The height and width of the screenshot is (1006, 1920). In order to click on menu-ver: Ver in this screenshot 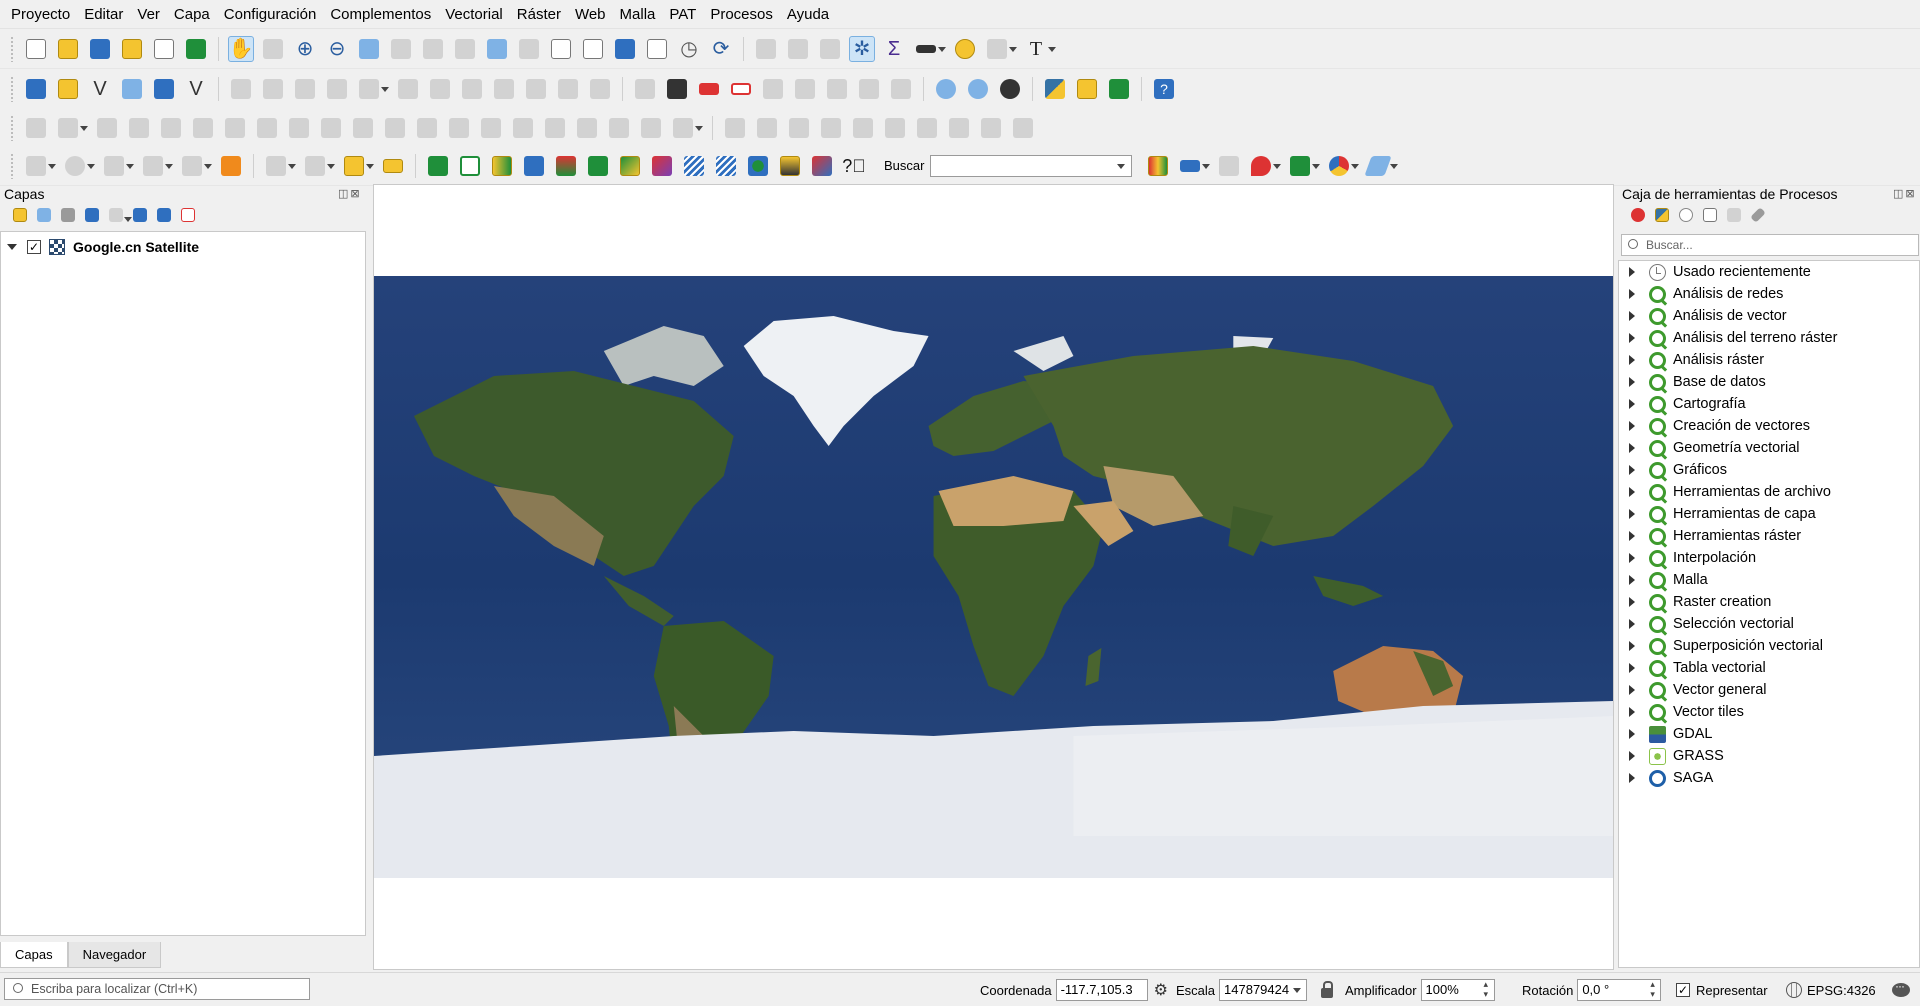, I will do `click(148, 14)`.